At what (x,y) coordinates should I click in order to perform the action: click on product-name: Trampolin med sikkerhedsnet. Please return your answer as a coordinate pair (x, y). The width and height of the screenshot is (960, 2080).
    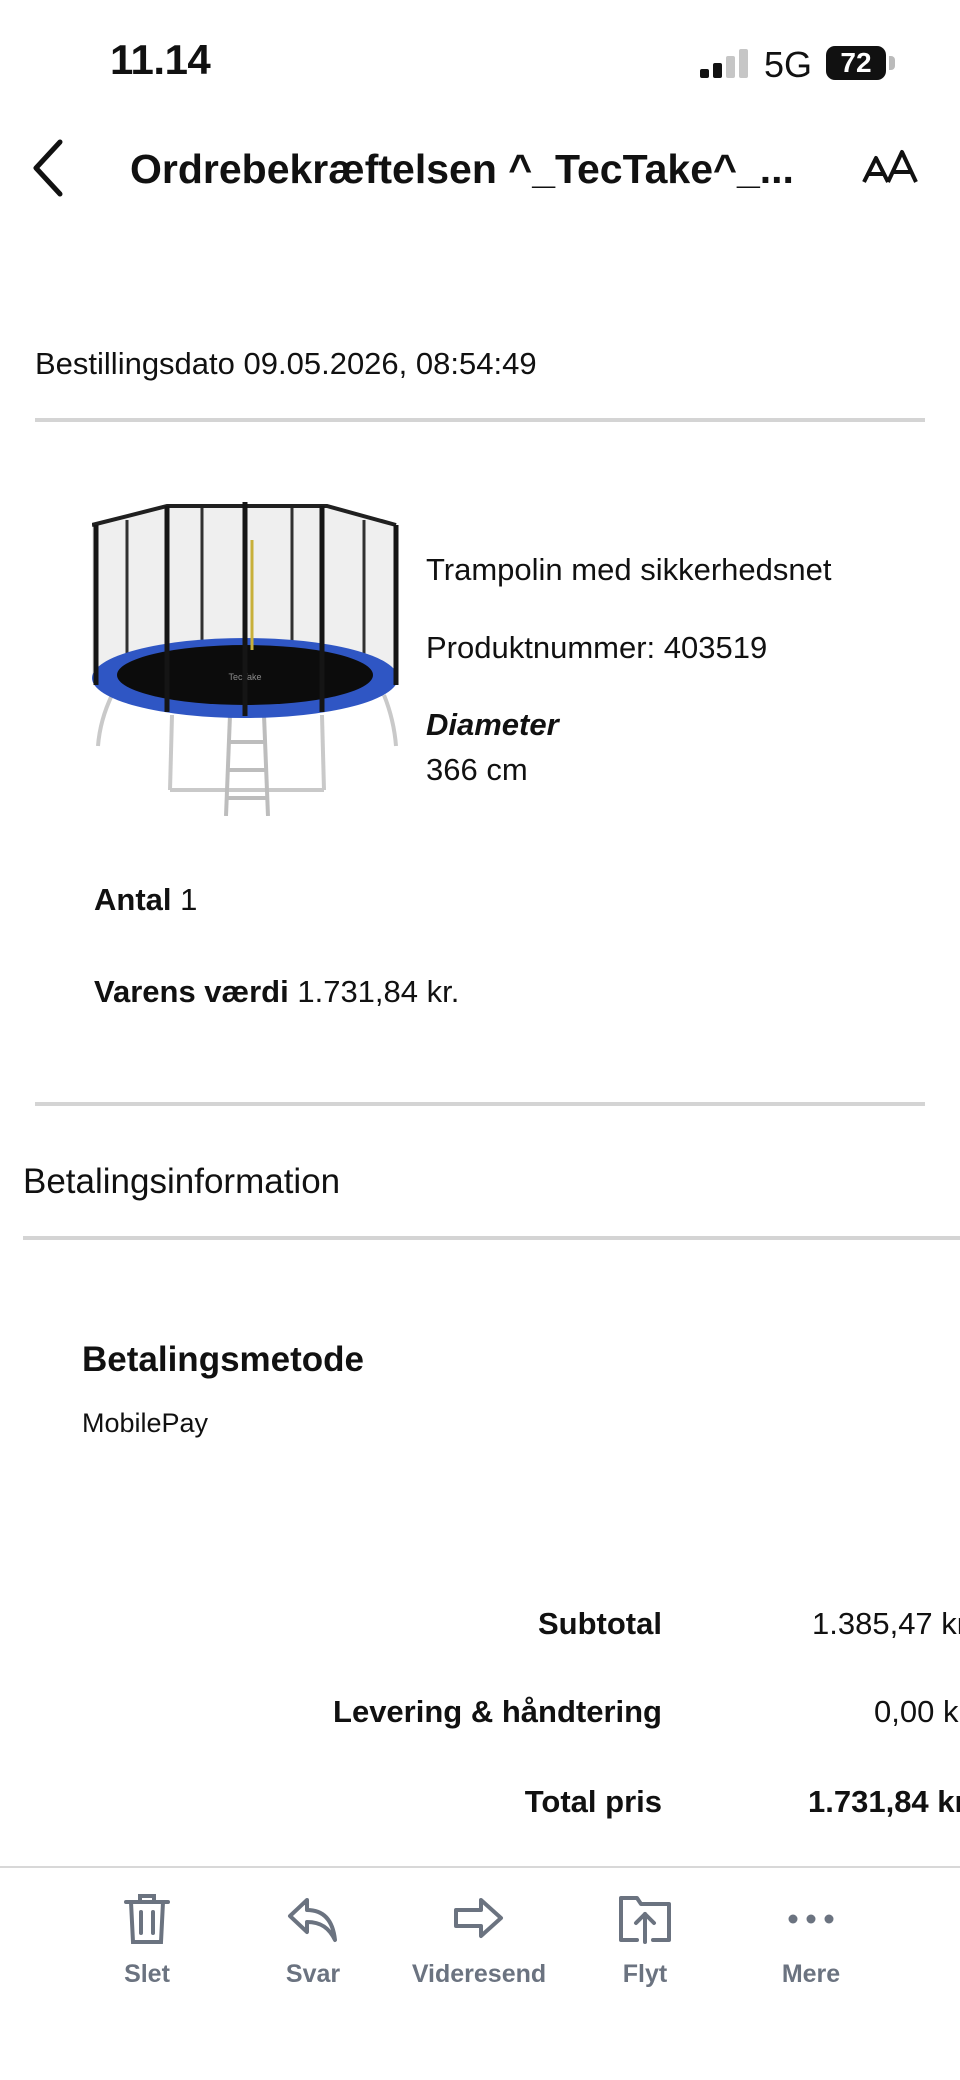
    Looking at the image, I should click on (628, 570).